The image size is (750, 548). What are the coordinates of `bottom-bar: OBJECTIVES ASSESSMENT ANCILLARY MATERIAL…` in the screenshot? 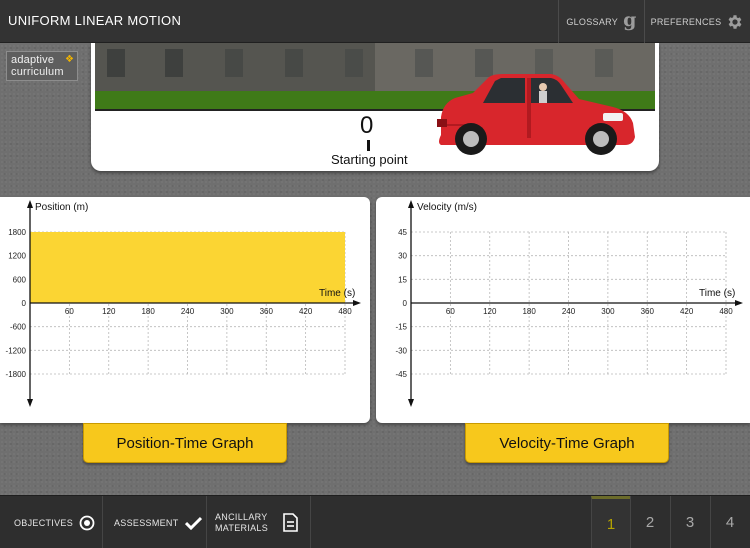 It's located at (375, 521).